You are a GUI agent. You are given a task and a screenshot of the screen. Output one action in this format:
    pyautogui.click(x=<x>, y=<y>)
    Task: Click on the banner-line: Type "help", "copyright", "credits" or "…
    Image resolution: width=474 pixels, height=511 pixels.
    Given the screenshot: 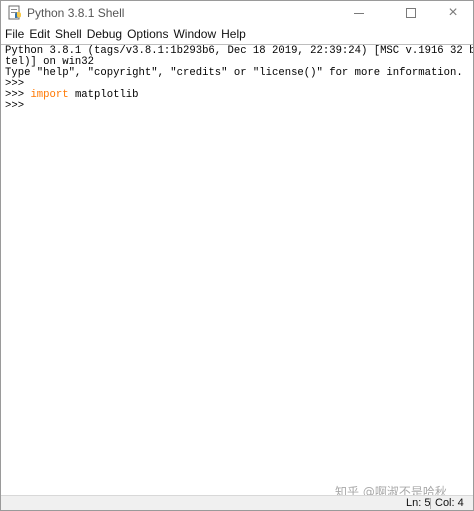 What is the action you would take?
    pyautogui.click(x=234, y=73)
    